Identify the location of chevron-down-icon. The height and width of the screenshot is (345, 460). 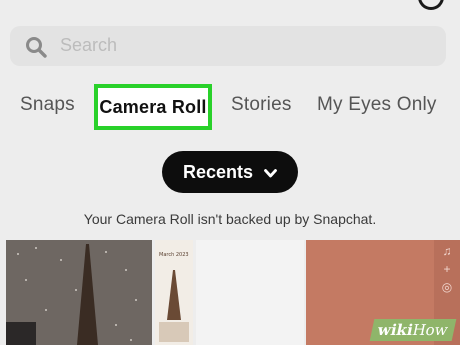
(270, 173).